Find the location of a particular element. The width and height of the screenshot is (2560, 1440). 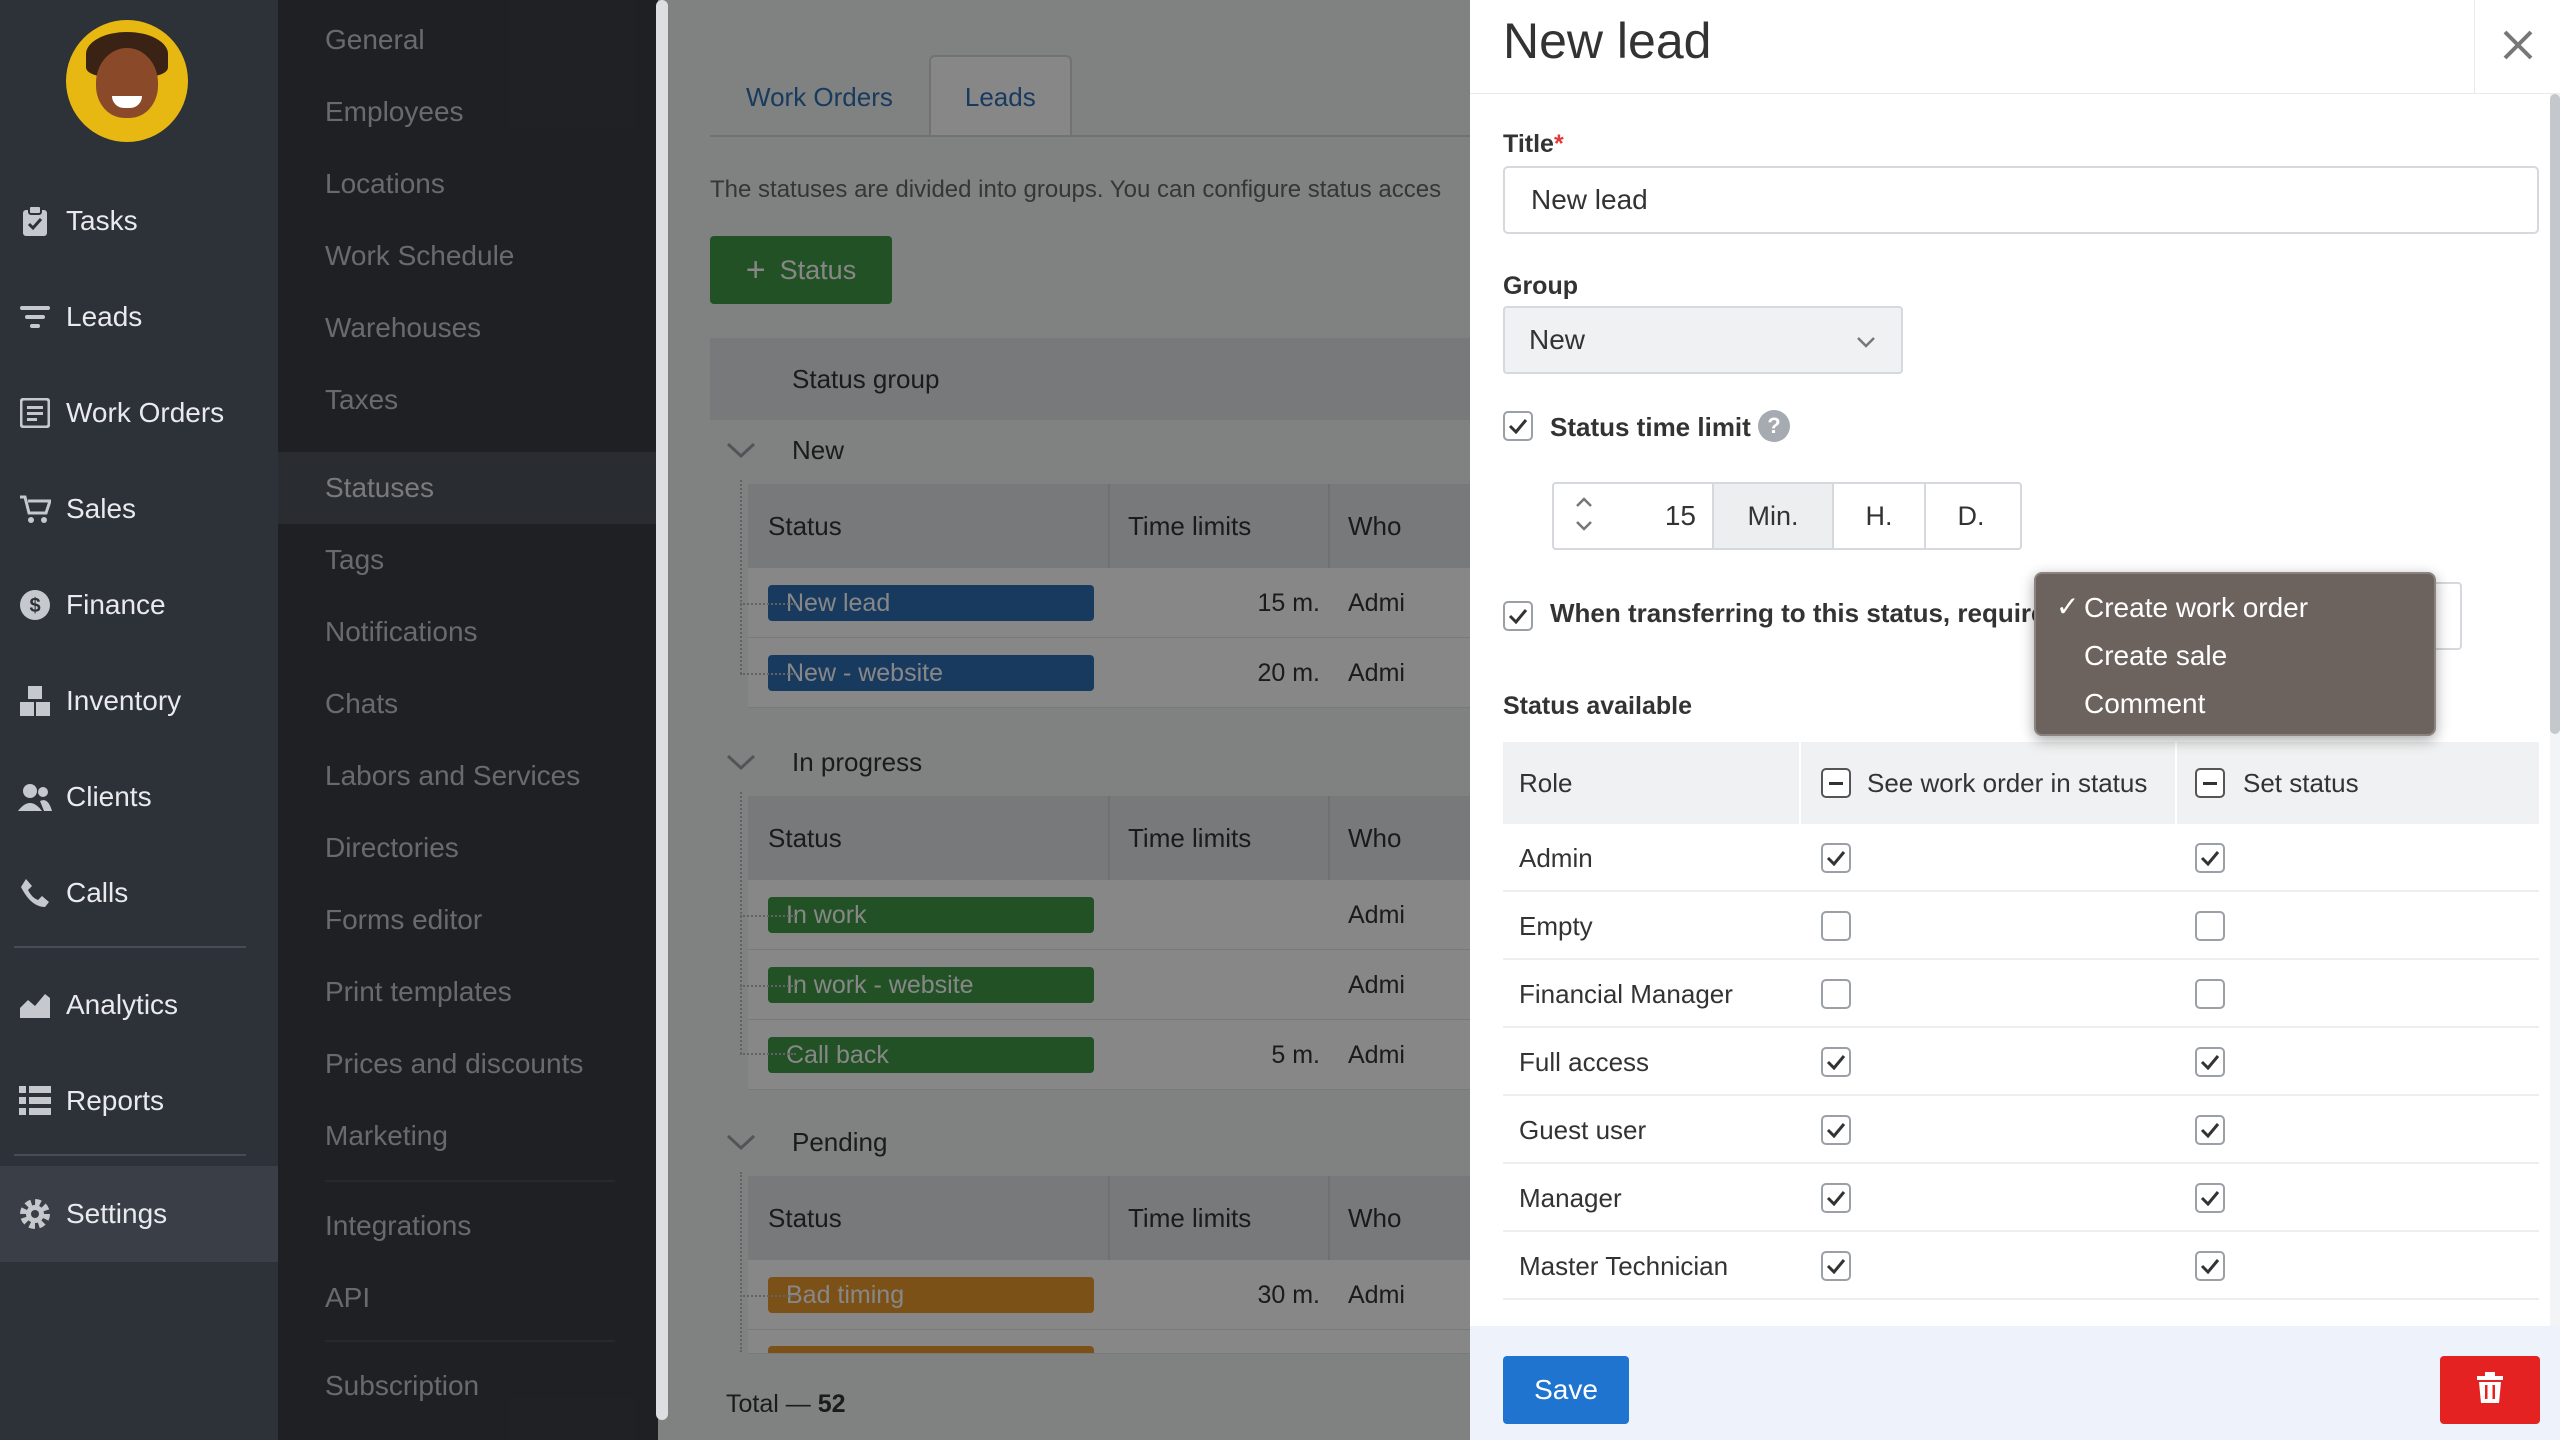

submenu-item-directories: Directories is located at coordinates (468, 848).